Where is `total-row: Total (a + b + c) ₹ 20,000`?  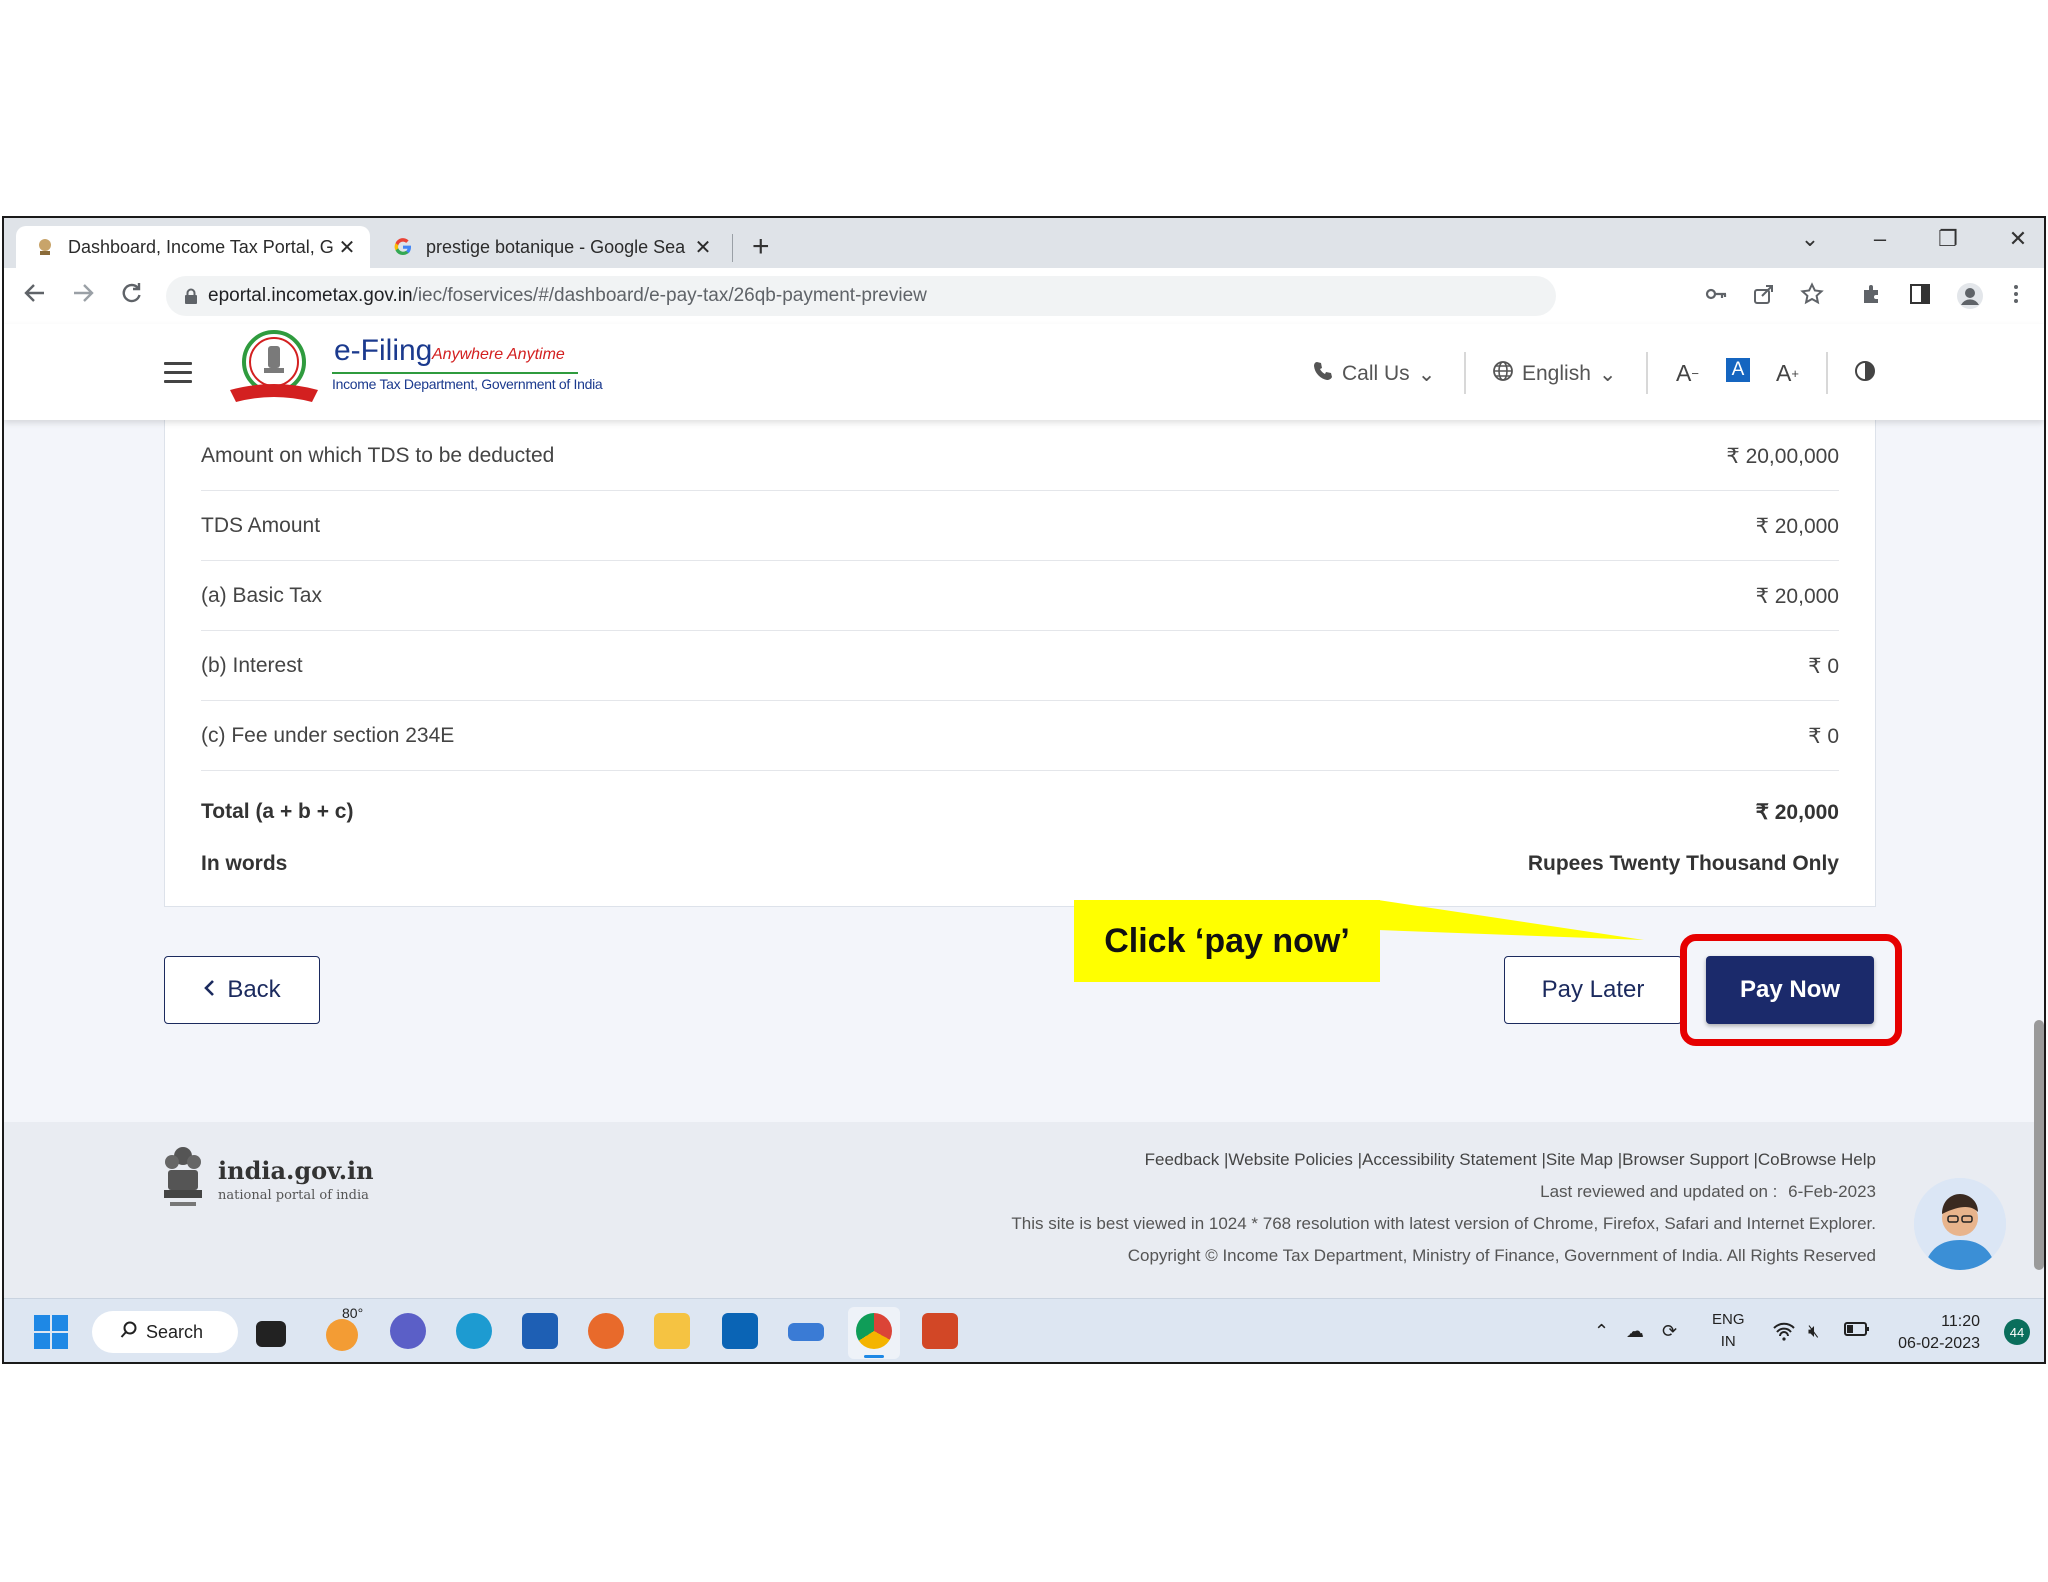 total-row: Total (a + b + c) ₹ 20,000 is located at coordinates (1020, 804).